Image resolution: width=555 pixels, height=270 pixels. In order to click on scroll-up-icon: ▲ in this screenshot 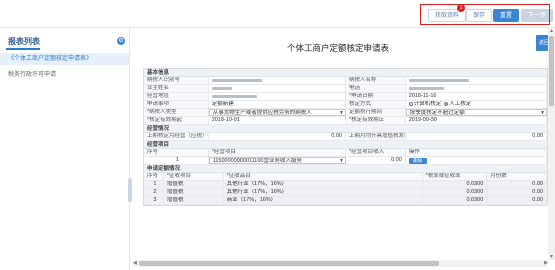, I will do `click(551, 31)`.